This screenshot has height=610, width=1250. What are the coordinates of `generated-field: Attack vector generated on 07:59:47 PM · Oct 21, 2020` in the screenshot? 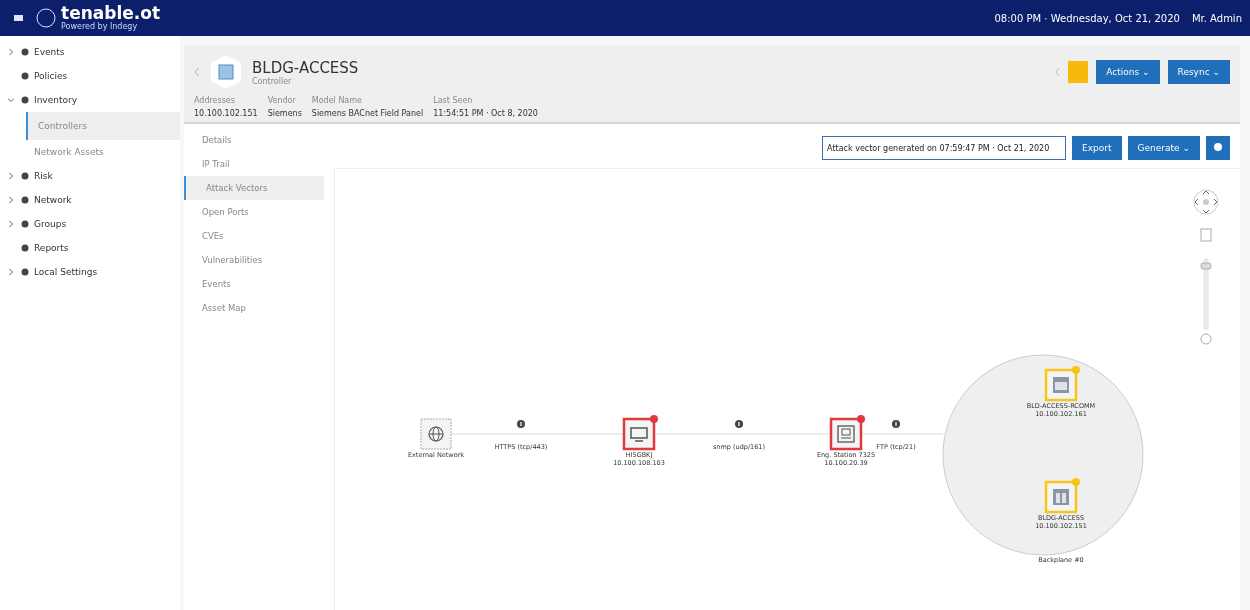 It's located at (944, 148).